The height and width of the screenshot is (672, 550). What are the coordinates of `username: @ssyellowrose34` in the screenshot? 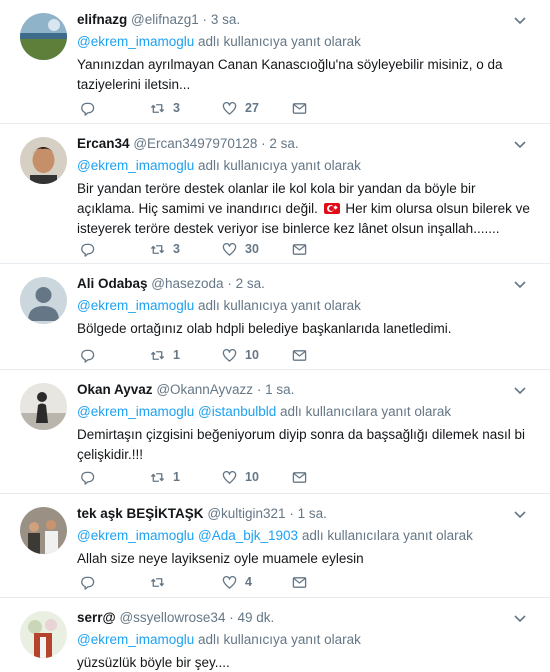 It's located at (172, 617).